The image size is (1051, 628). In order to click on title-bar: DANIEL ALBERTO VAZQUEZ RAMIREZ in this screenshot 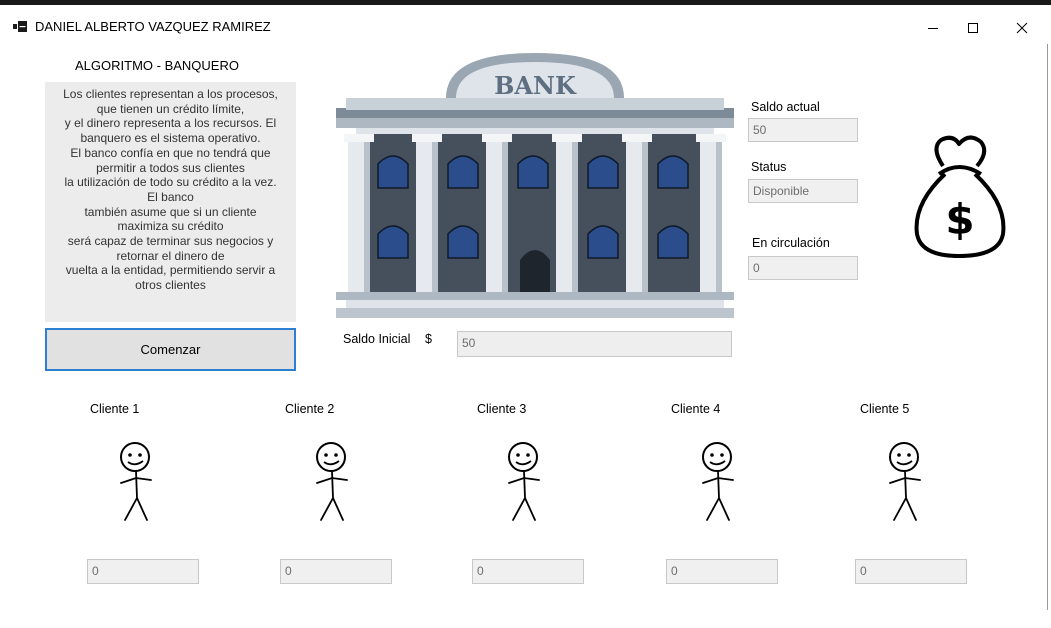, I will do `click(525, 23)`.